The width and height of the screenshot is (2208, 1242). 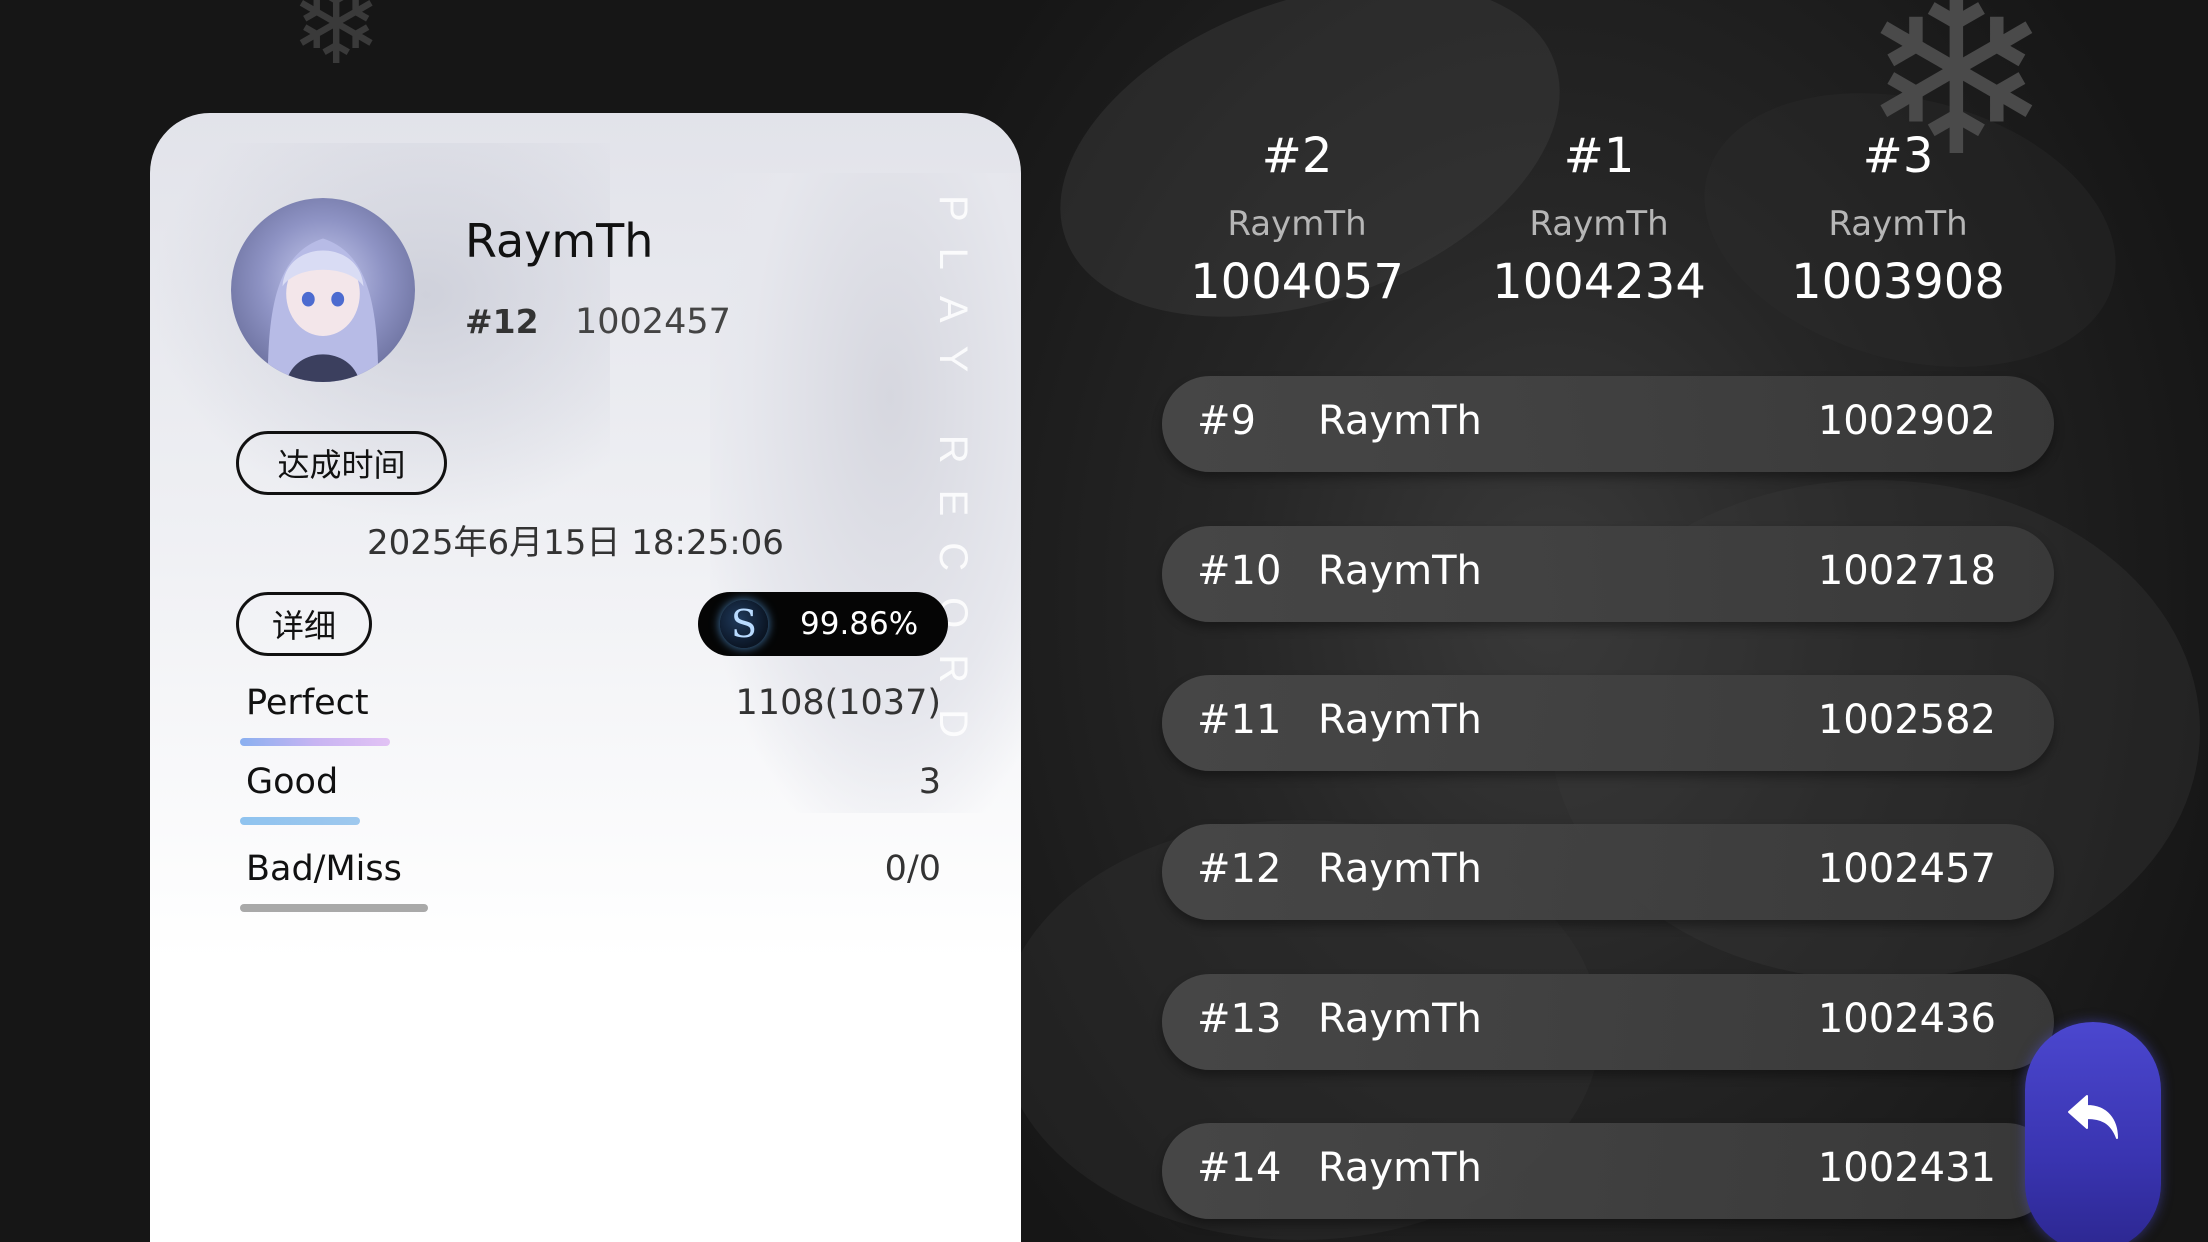 What do you see at coordinates (1239, 720) in the screenshot?
I see `row-rank: #11` at bounding box center [1239, 720].